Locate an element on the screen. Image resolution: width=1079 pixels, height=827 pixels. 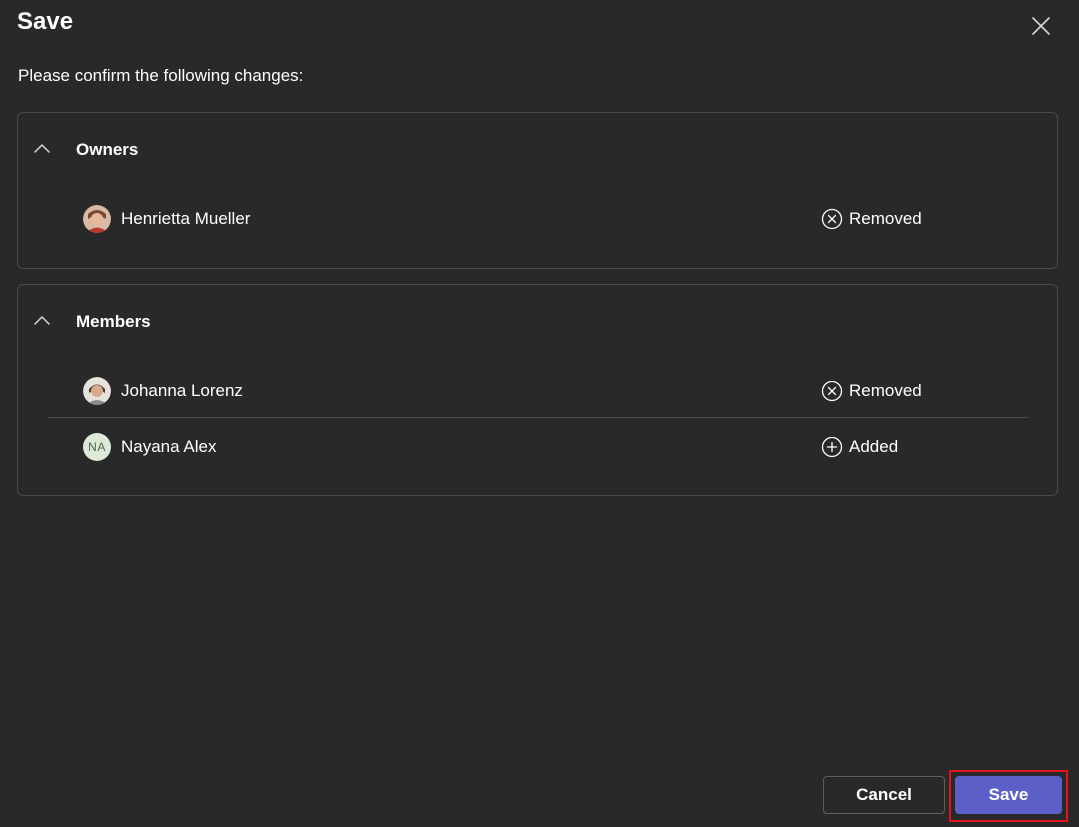
status-badge: Added is located at coordinates (859, 447).